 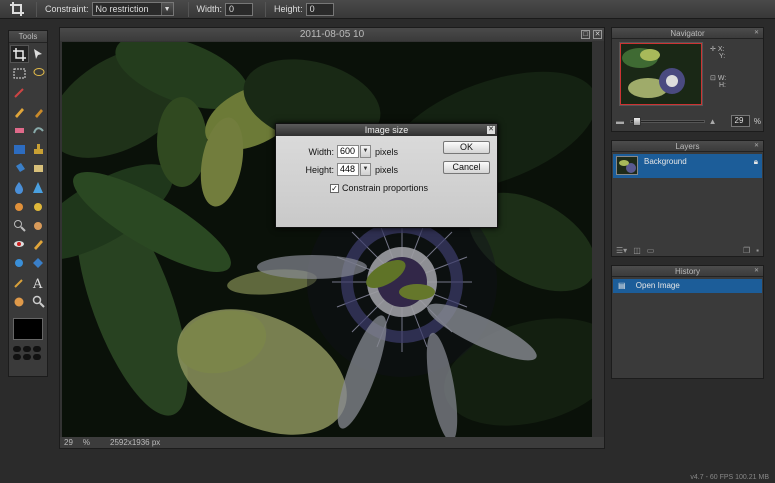 What do you see at coordinates (38, 301) in the screenshot?
I see `zoom-tool-icon` at bounding box center [38, 301].